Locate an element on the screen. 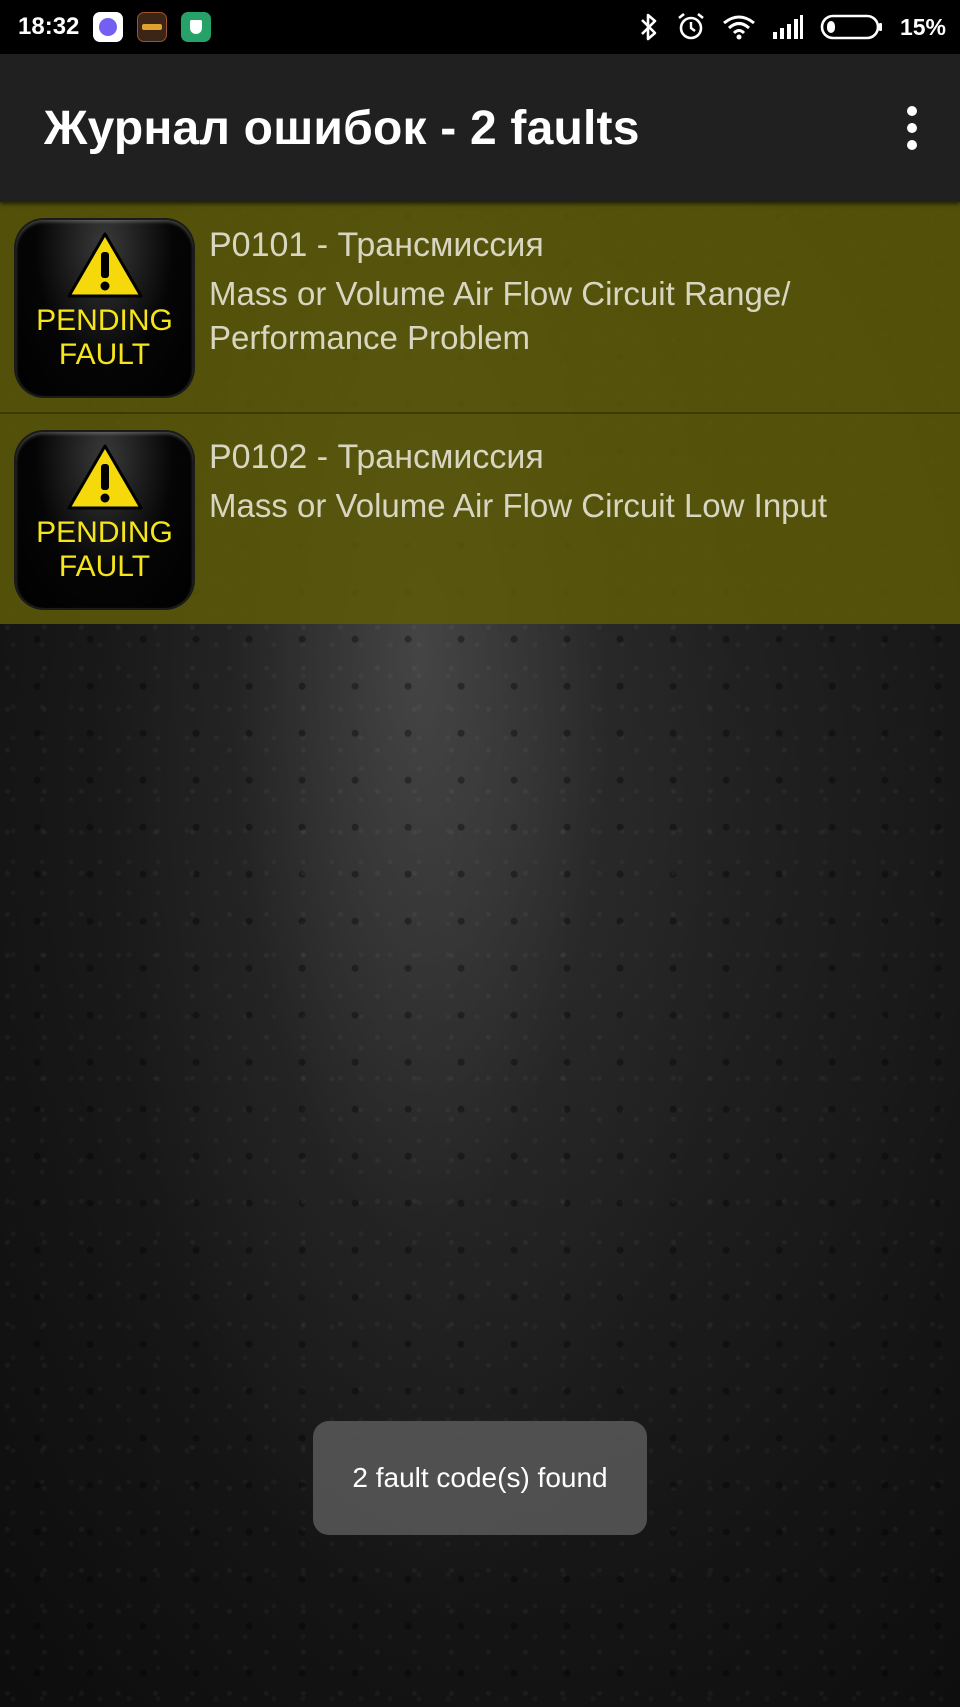  game-icon is located at coordinates (152, 27).